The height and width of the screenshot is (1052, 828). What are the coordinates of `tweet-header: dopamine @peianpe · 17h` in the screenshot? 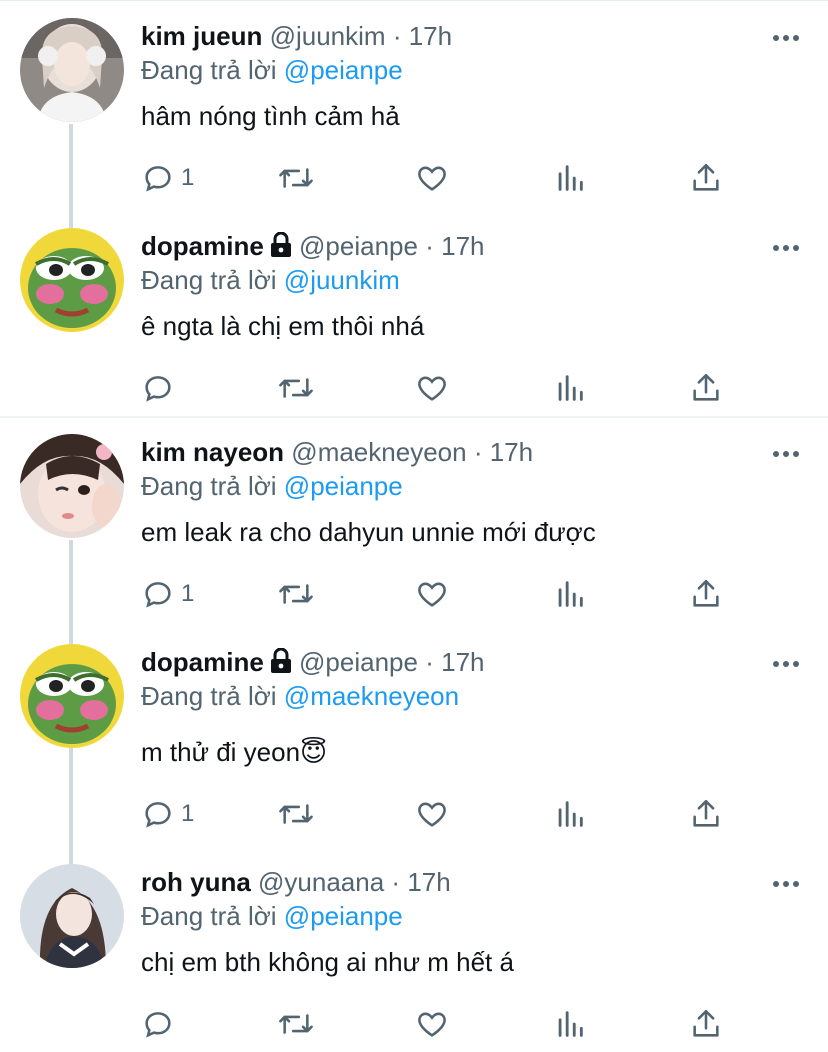 It's located at (313, 246).